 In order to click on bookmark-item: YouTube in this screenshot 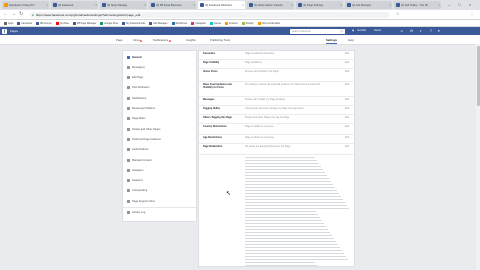, I will do `click(62, 23)`.